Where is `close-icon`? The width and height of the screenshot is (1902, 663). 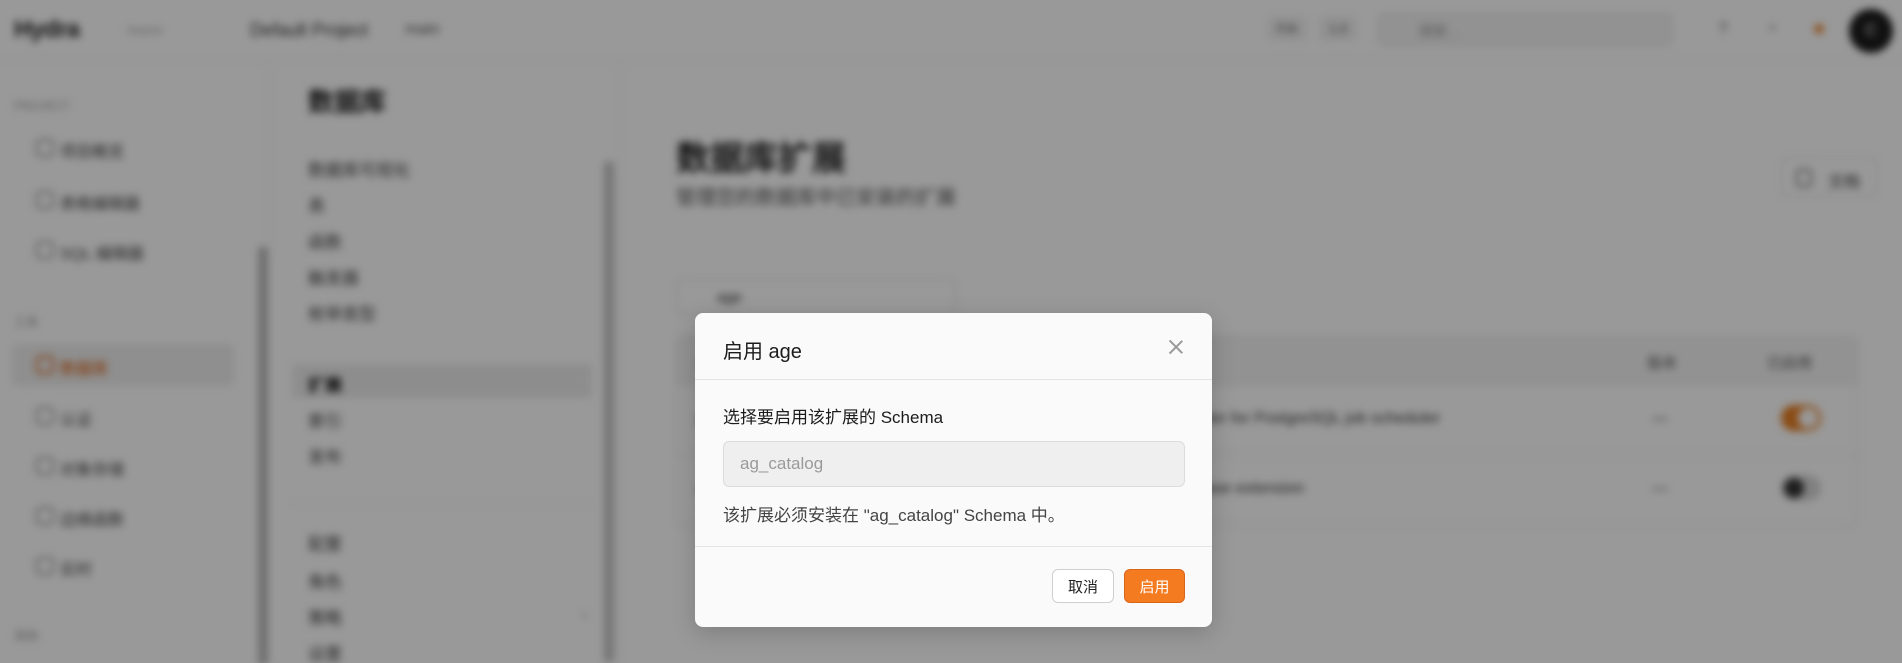 close-icon is located at coordinates (1176, 347).